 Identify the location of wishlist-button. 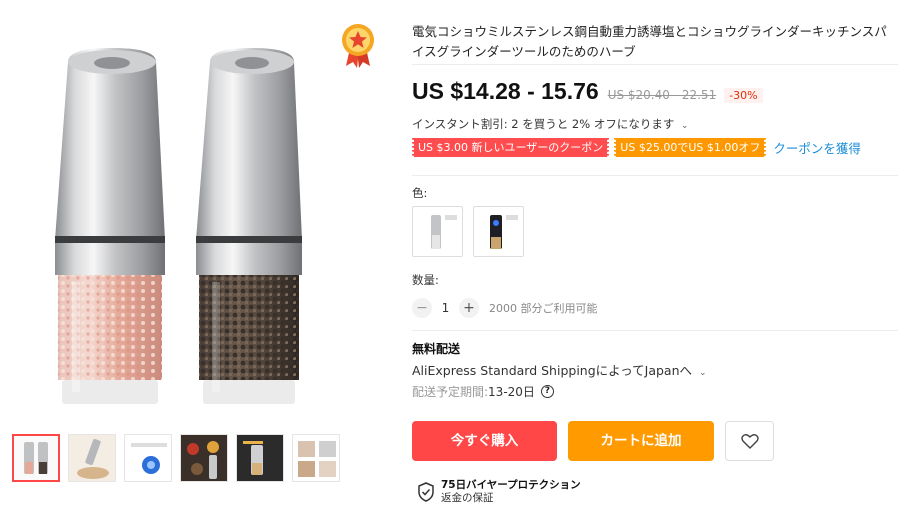
(749, 441).